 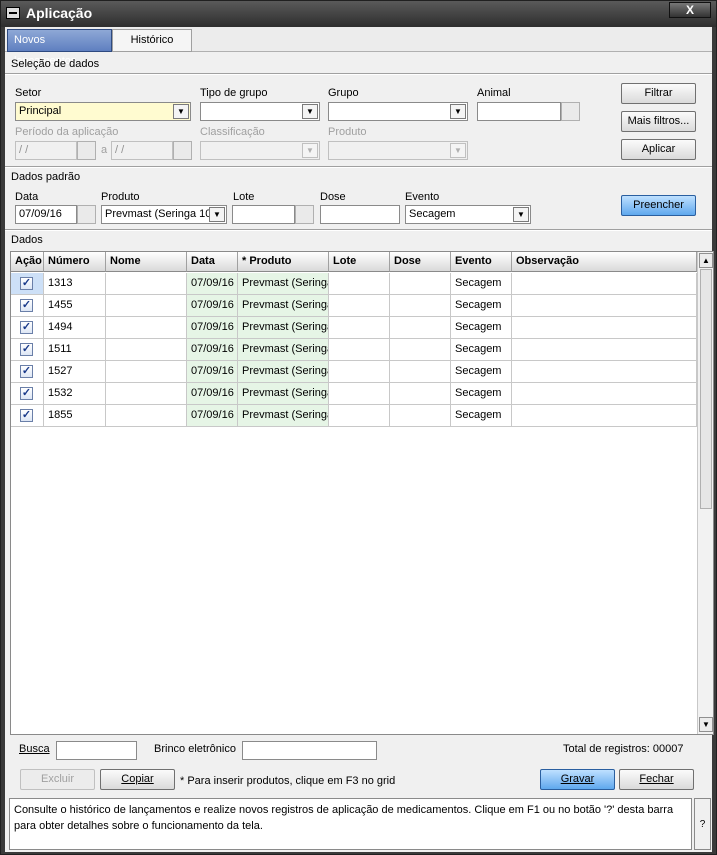 I want to click on periodo-to-calendar-button, so click(x=182, y=150).